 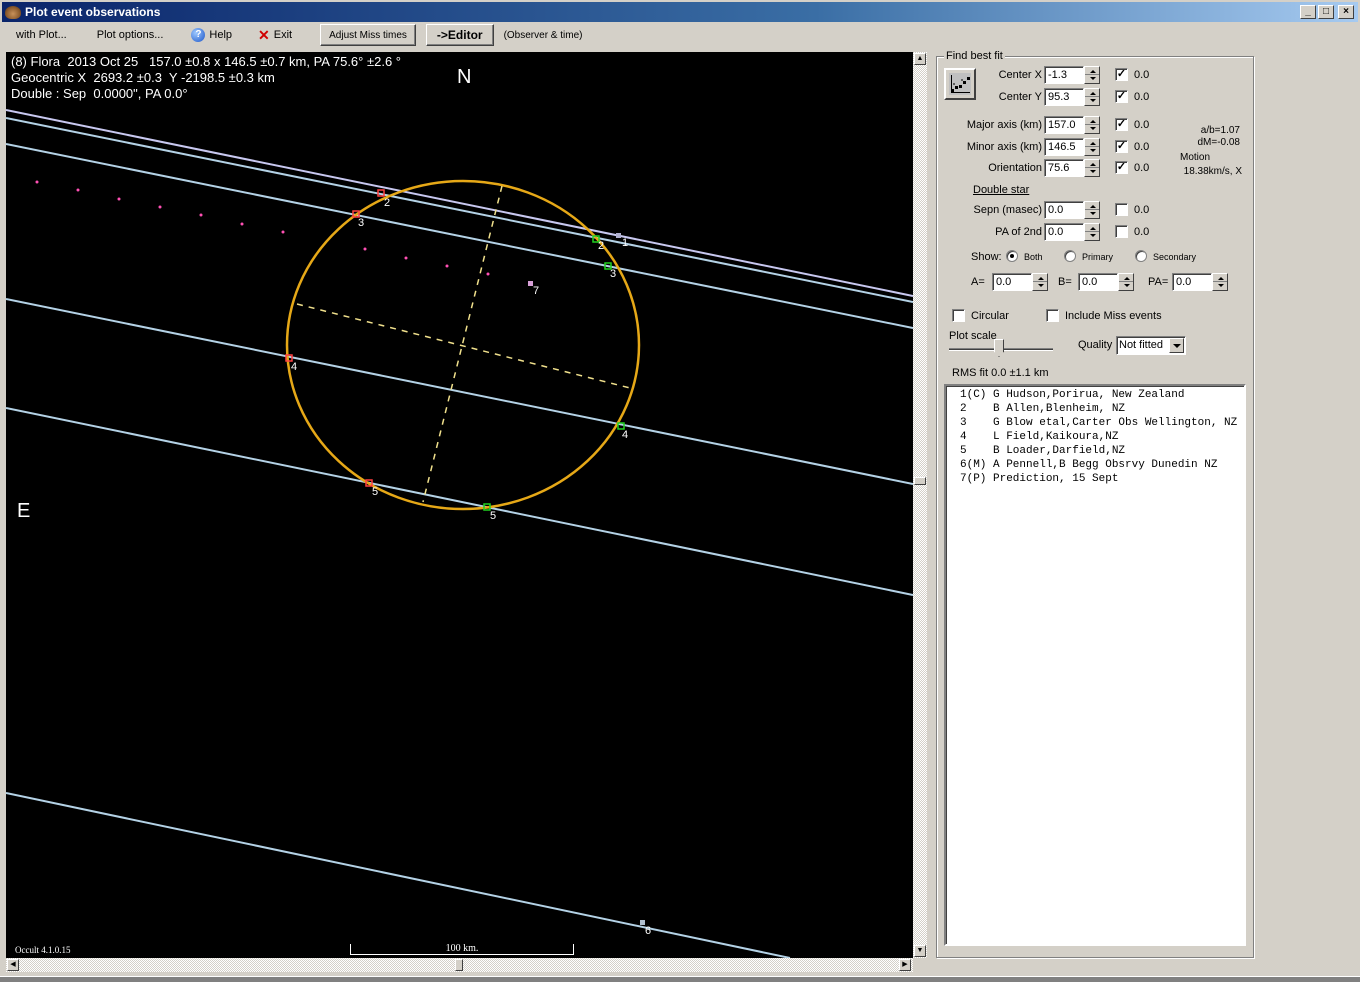 I want to click on editor-button: ->Editor, so click(x=459, y=35).